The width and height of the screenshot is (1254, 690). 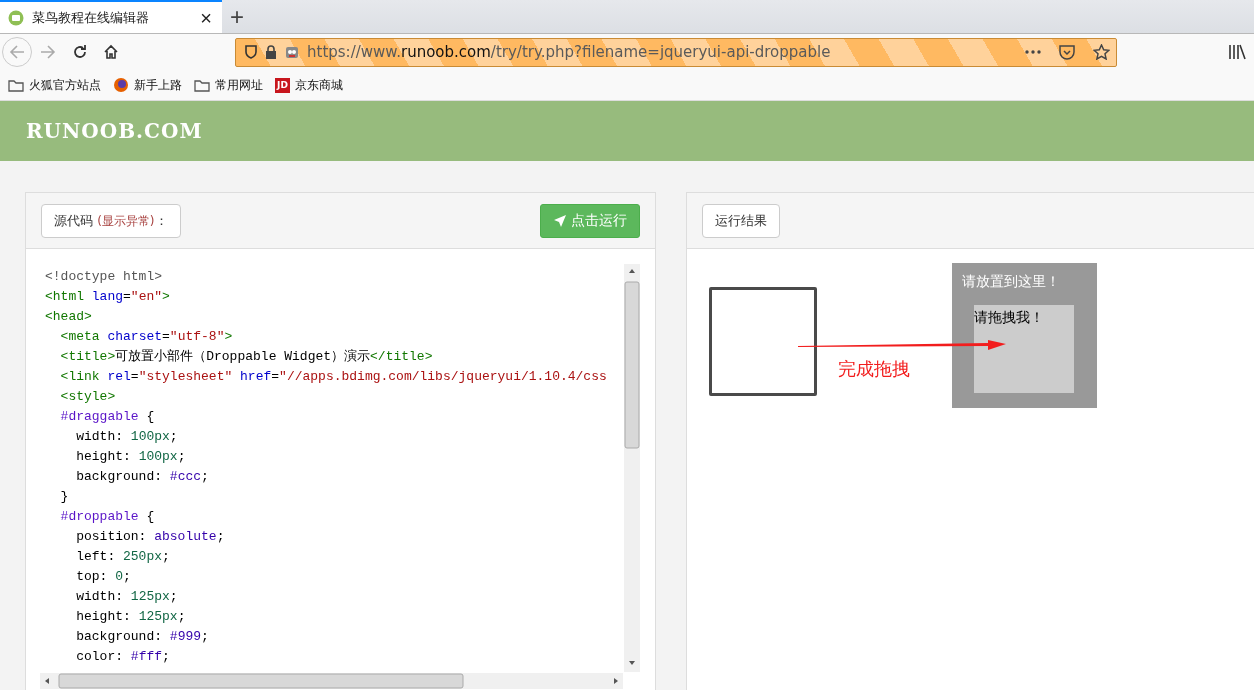 What do you see at coordinates (103, 577) in the screenshot?
I see `code-line: top: 0;` at bounding box center [103, 577].